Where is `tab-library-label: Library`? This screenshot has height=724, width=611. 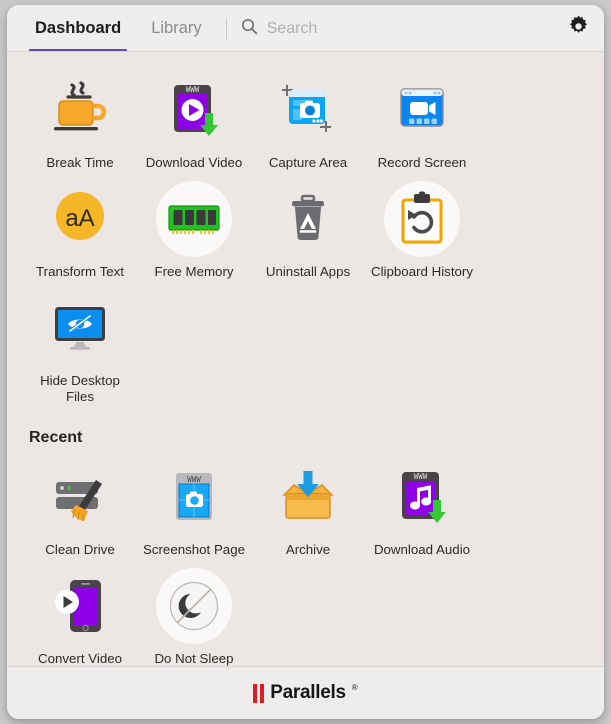
tab-library-label: Library is located at coordinates (176, 28).